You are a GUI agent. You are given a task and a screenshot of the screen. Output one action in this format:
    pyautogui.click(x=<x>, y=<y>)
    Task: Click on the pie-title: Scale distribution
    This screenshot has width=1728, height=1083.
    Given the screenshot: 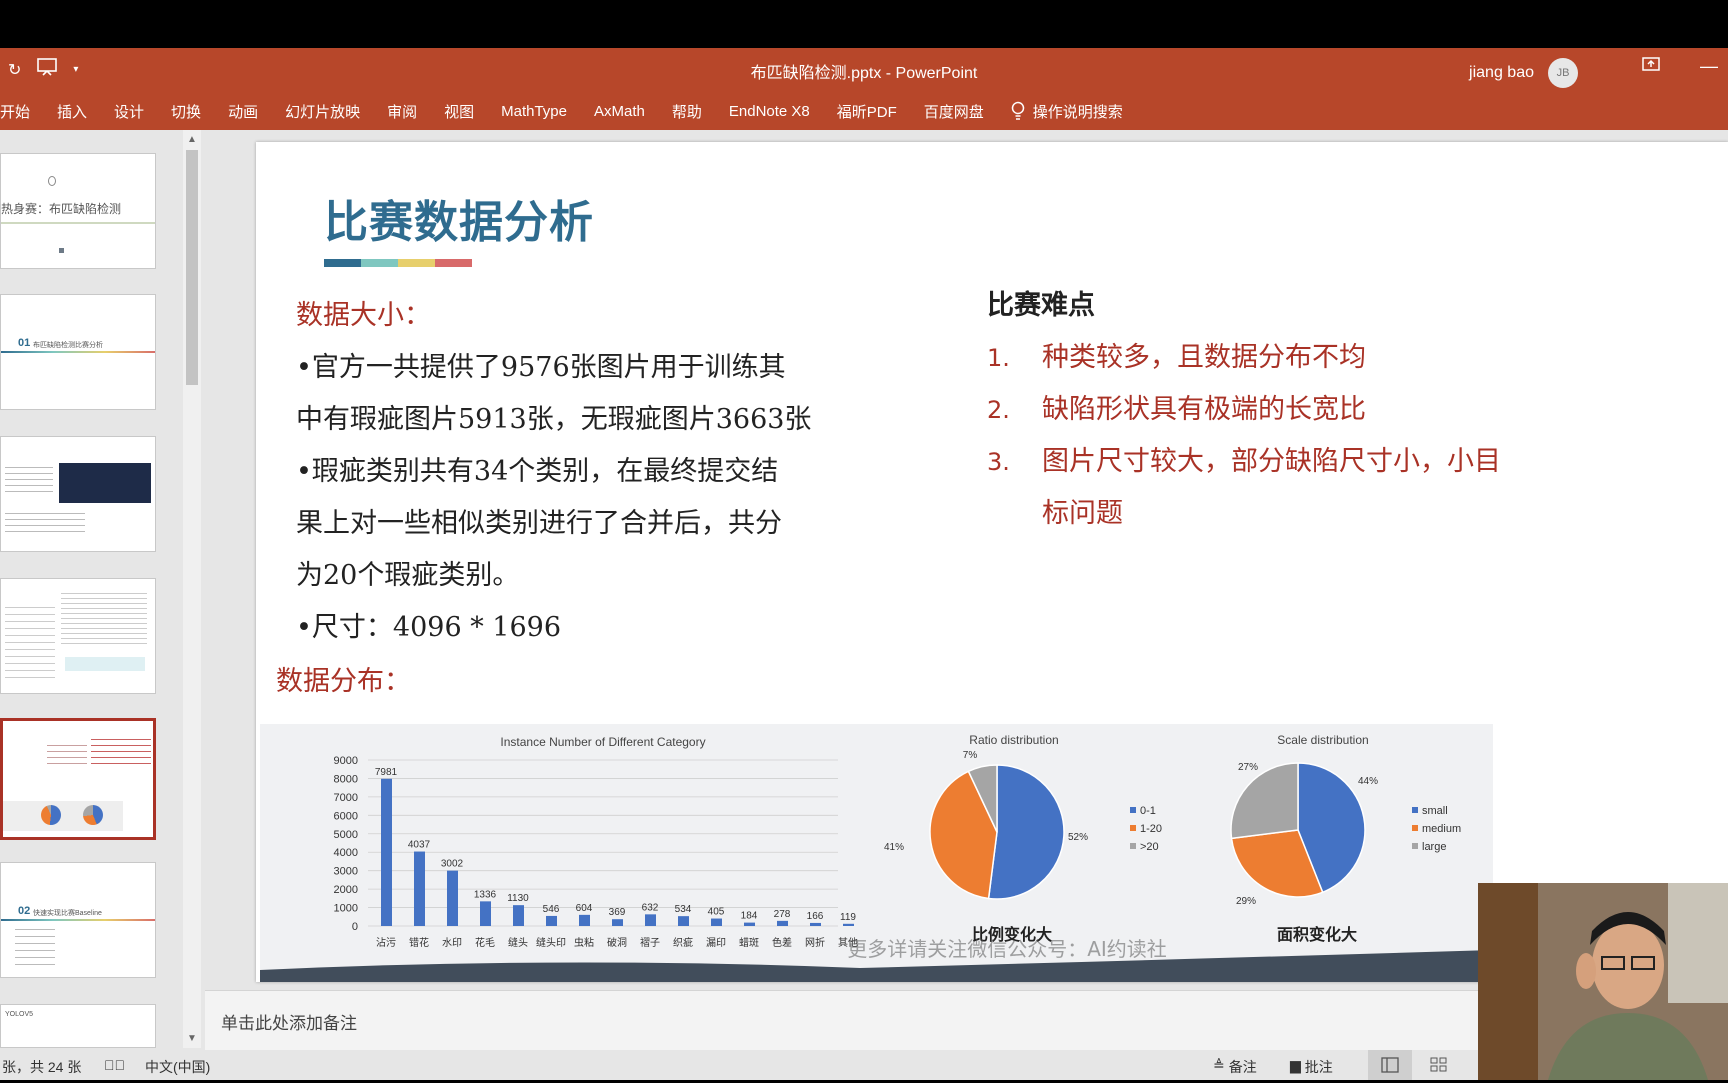 What is the action you would take?
    pyautogui.click(x=1322, y=740)
    